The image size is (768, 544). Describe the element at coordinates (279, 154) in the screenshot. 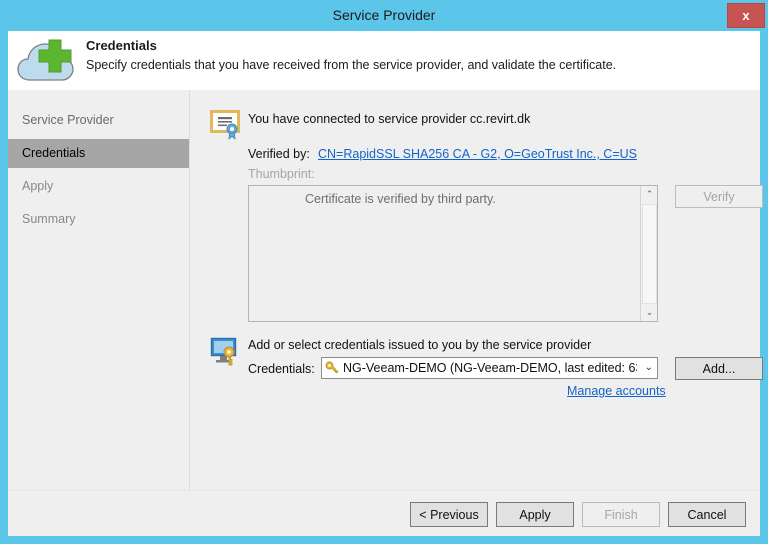

I see `verified-by-label: Verified by:` at that location.